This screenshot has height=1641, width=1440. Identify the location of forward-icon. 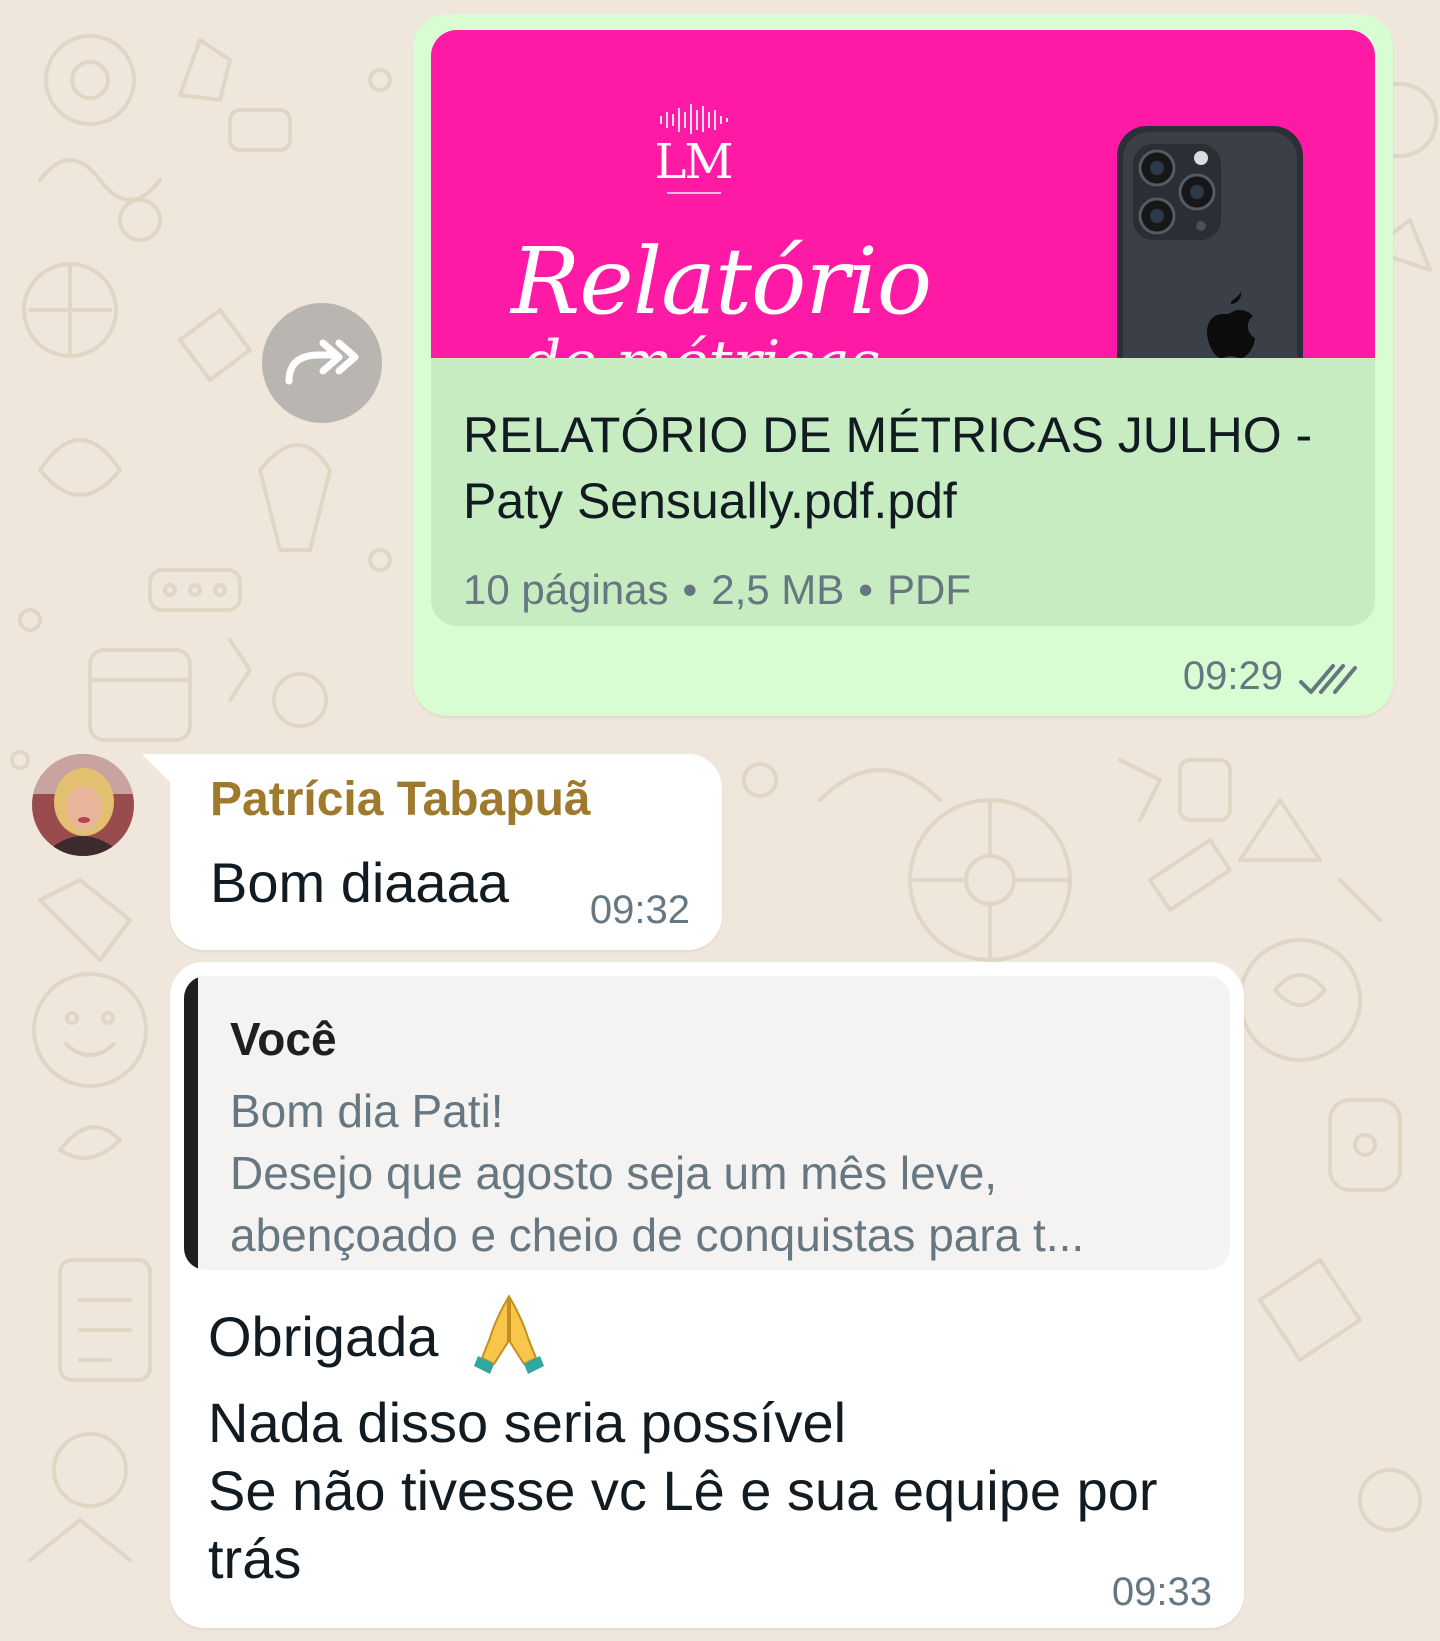
(322, 362).